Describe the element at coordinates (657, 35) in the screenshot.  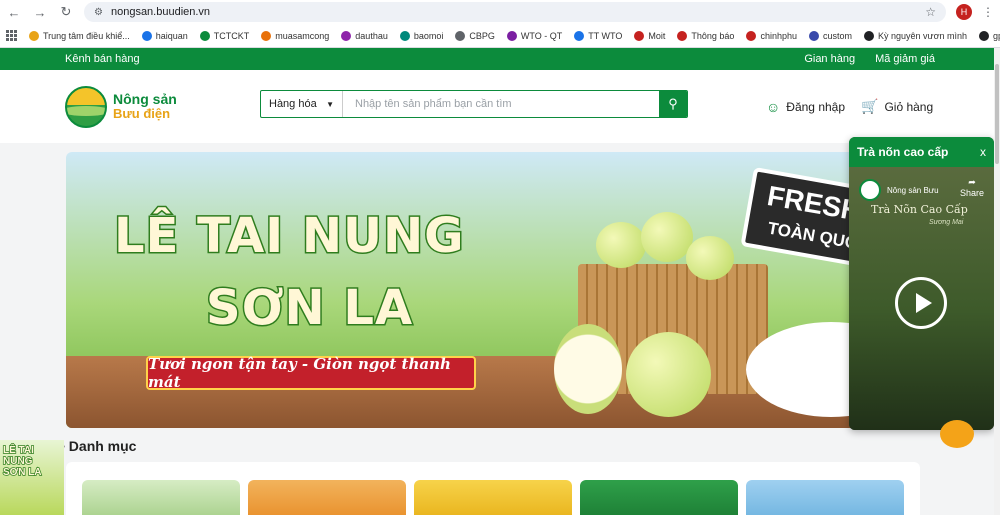
I see `bookmark-label: Moit` at that location.